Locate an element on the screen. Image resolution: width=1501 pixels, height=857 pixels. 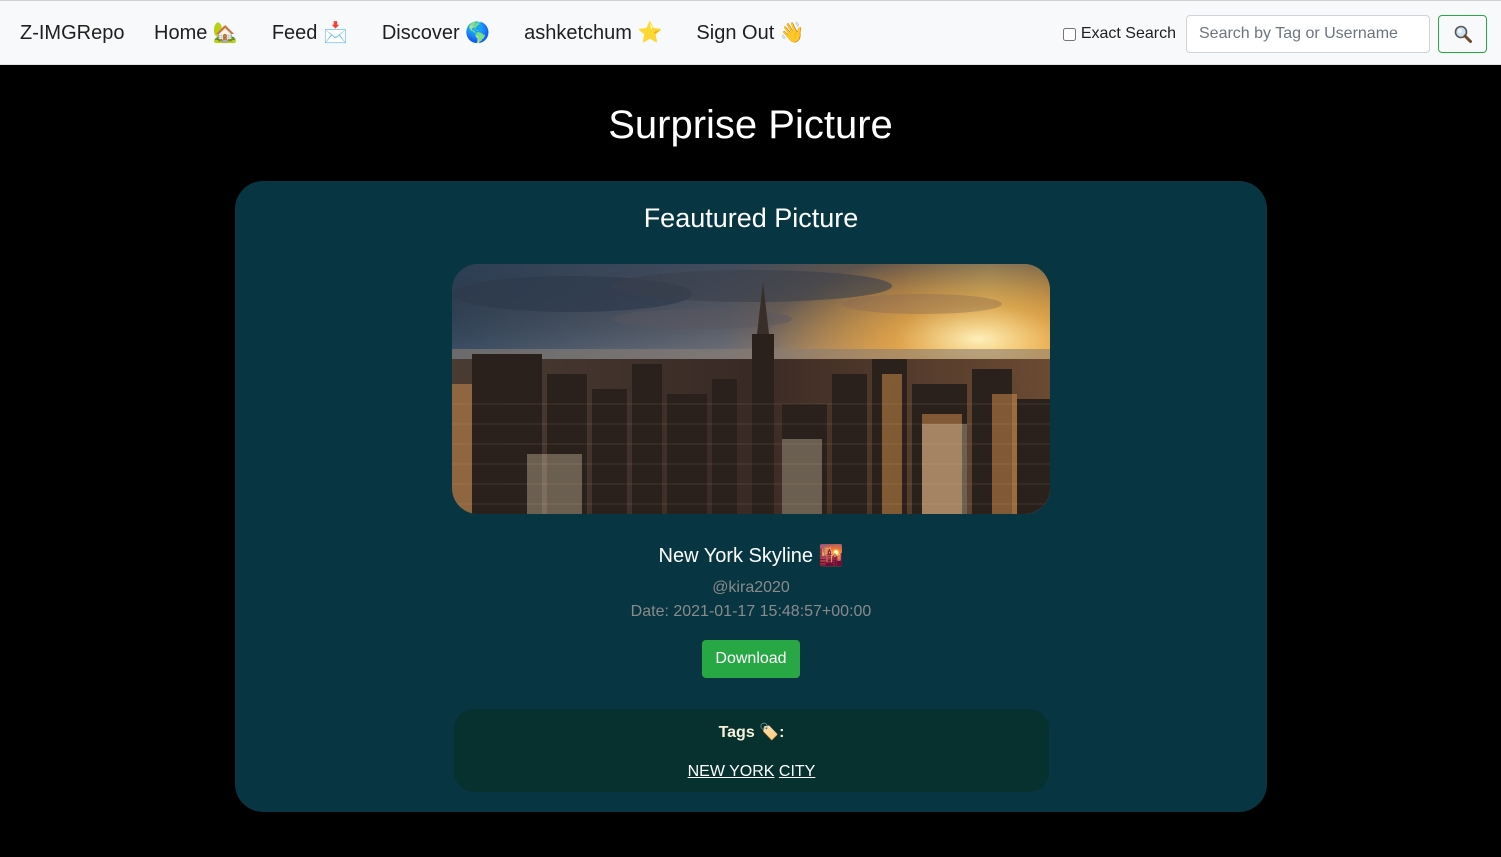
nav-sign-out-link: Sign Out 👋 is located at coordinates (750, 33).